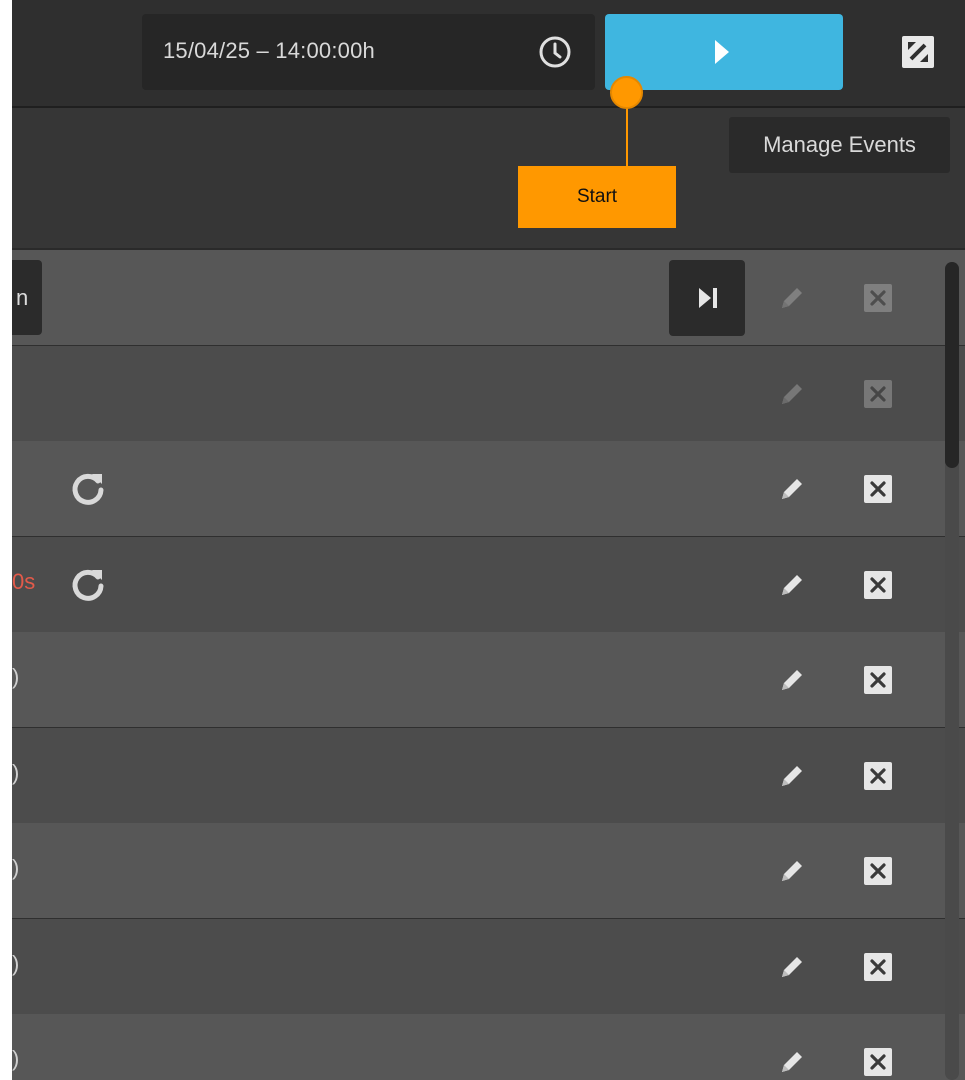 This screenshot has width=965, height=1080. Describe the element at coordinates (952, 671) in the screenshot. I see `scrollbar` at that location.